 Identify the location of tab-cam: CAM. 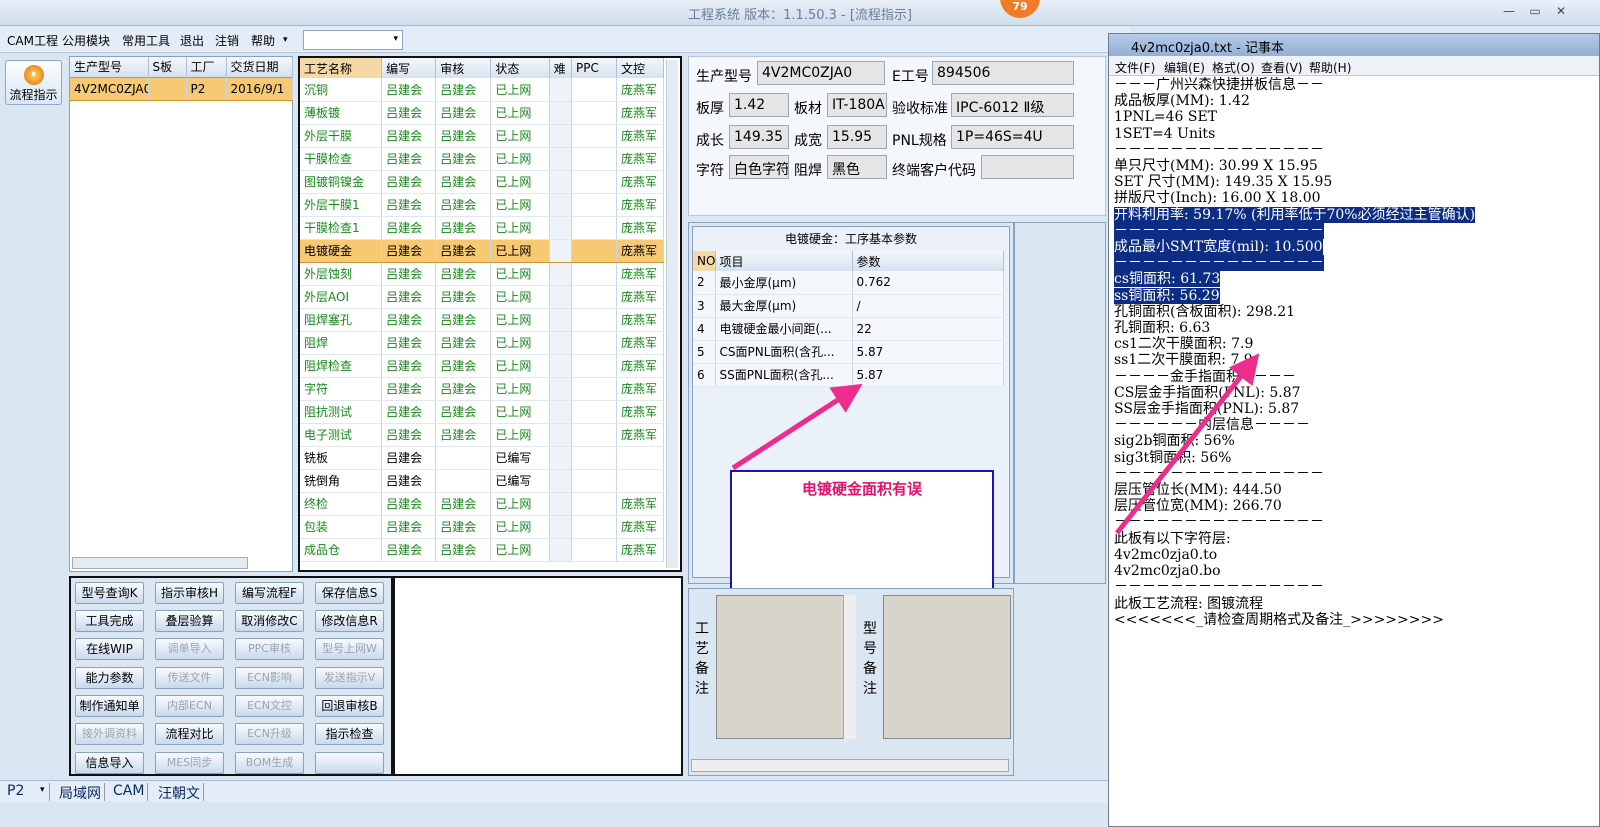
(129, 792).